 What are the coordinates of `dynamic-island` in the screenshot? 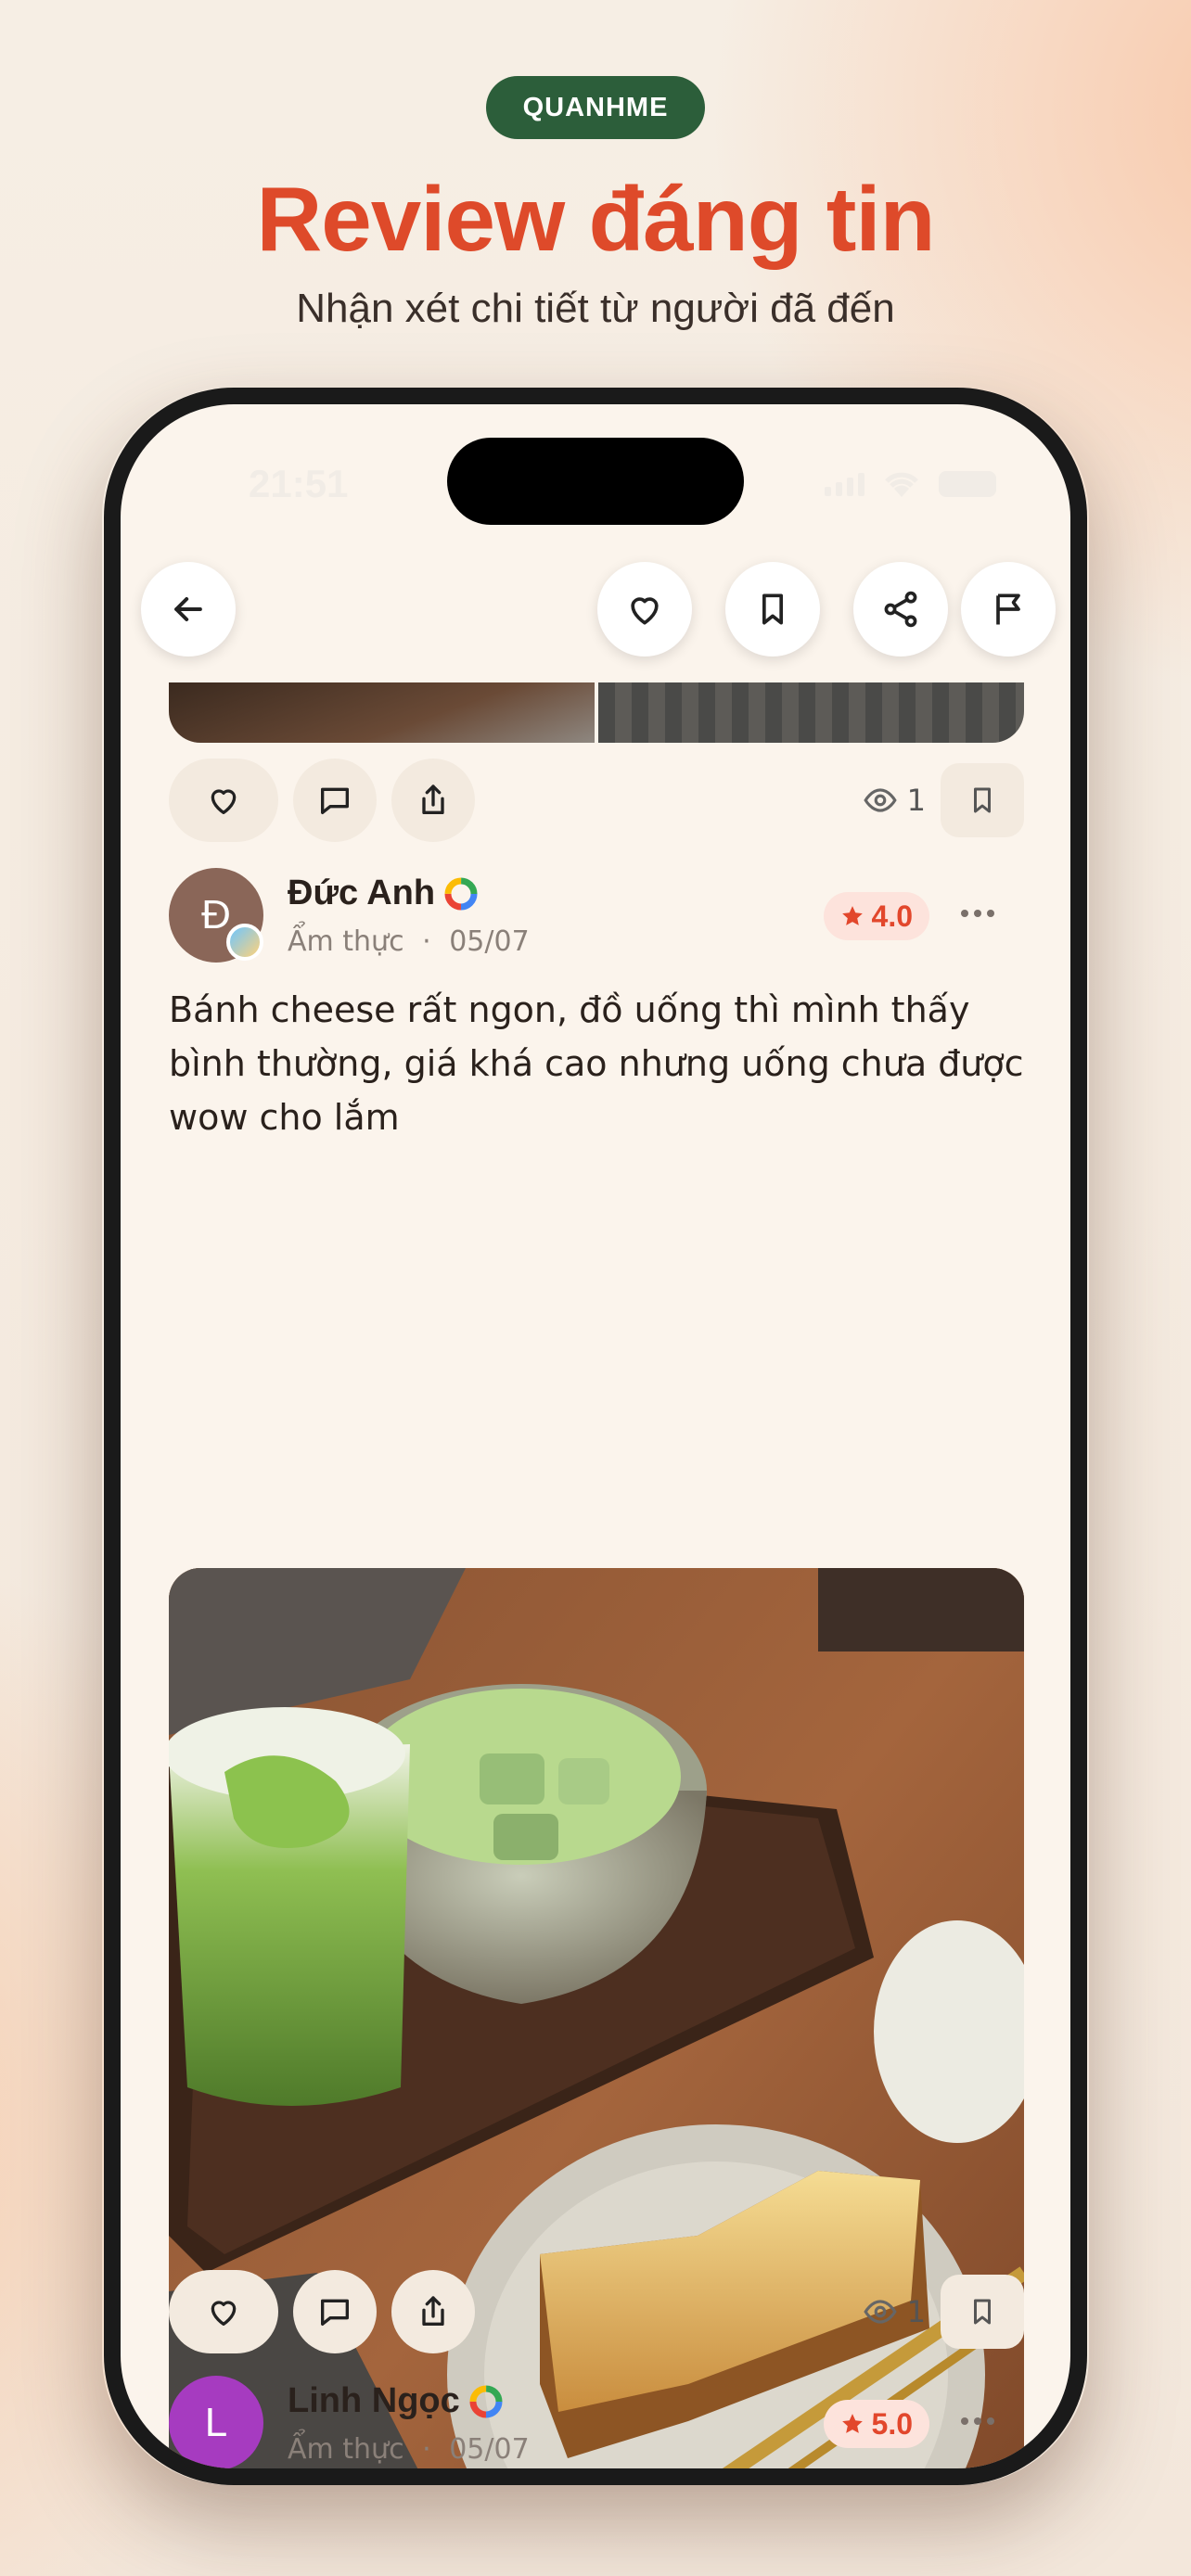 It's located at (595, 482).